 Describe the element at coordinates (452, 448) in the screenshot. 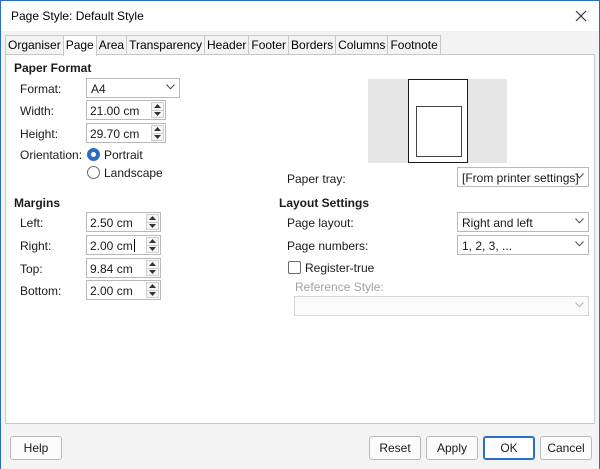

I see `apply-button: Apply` at that location.